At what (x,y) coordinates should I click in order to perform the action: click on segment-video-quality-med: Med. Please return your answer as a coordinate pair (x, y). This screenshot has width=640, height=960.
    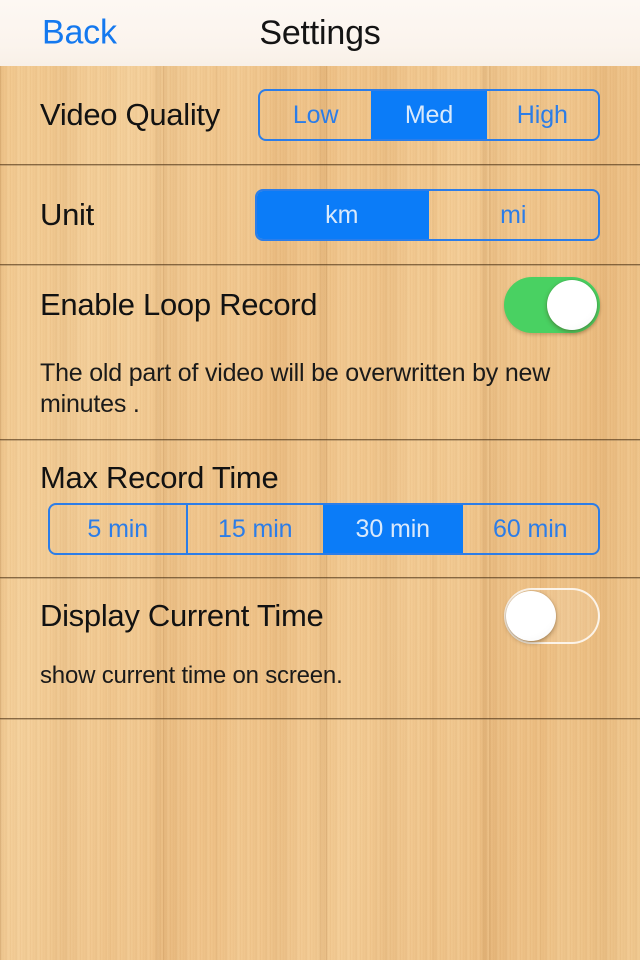
    Looking at the image, I should click on (428, 115).